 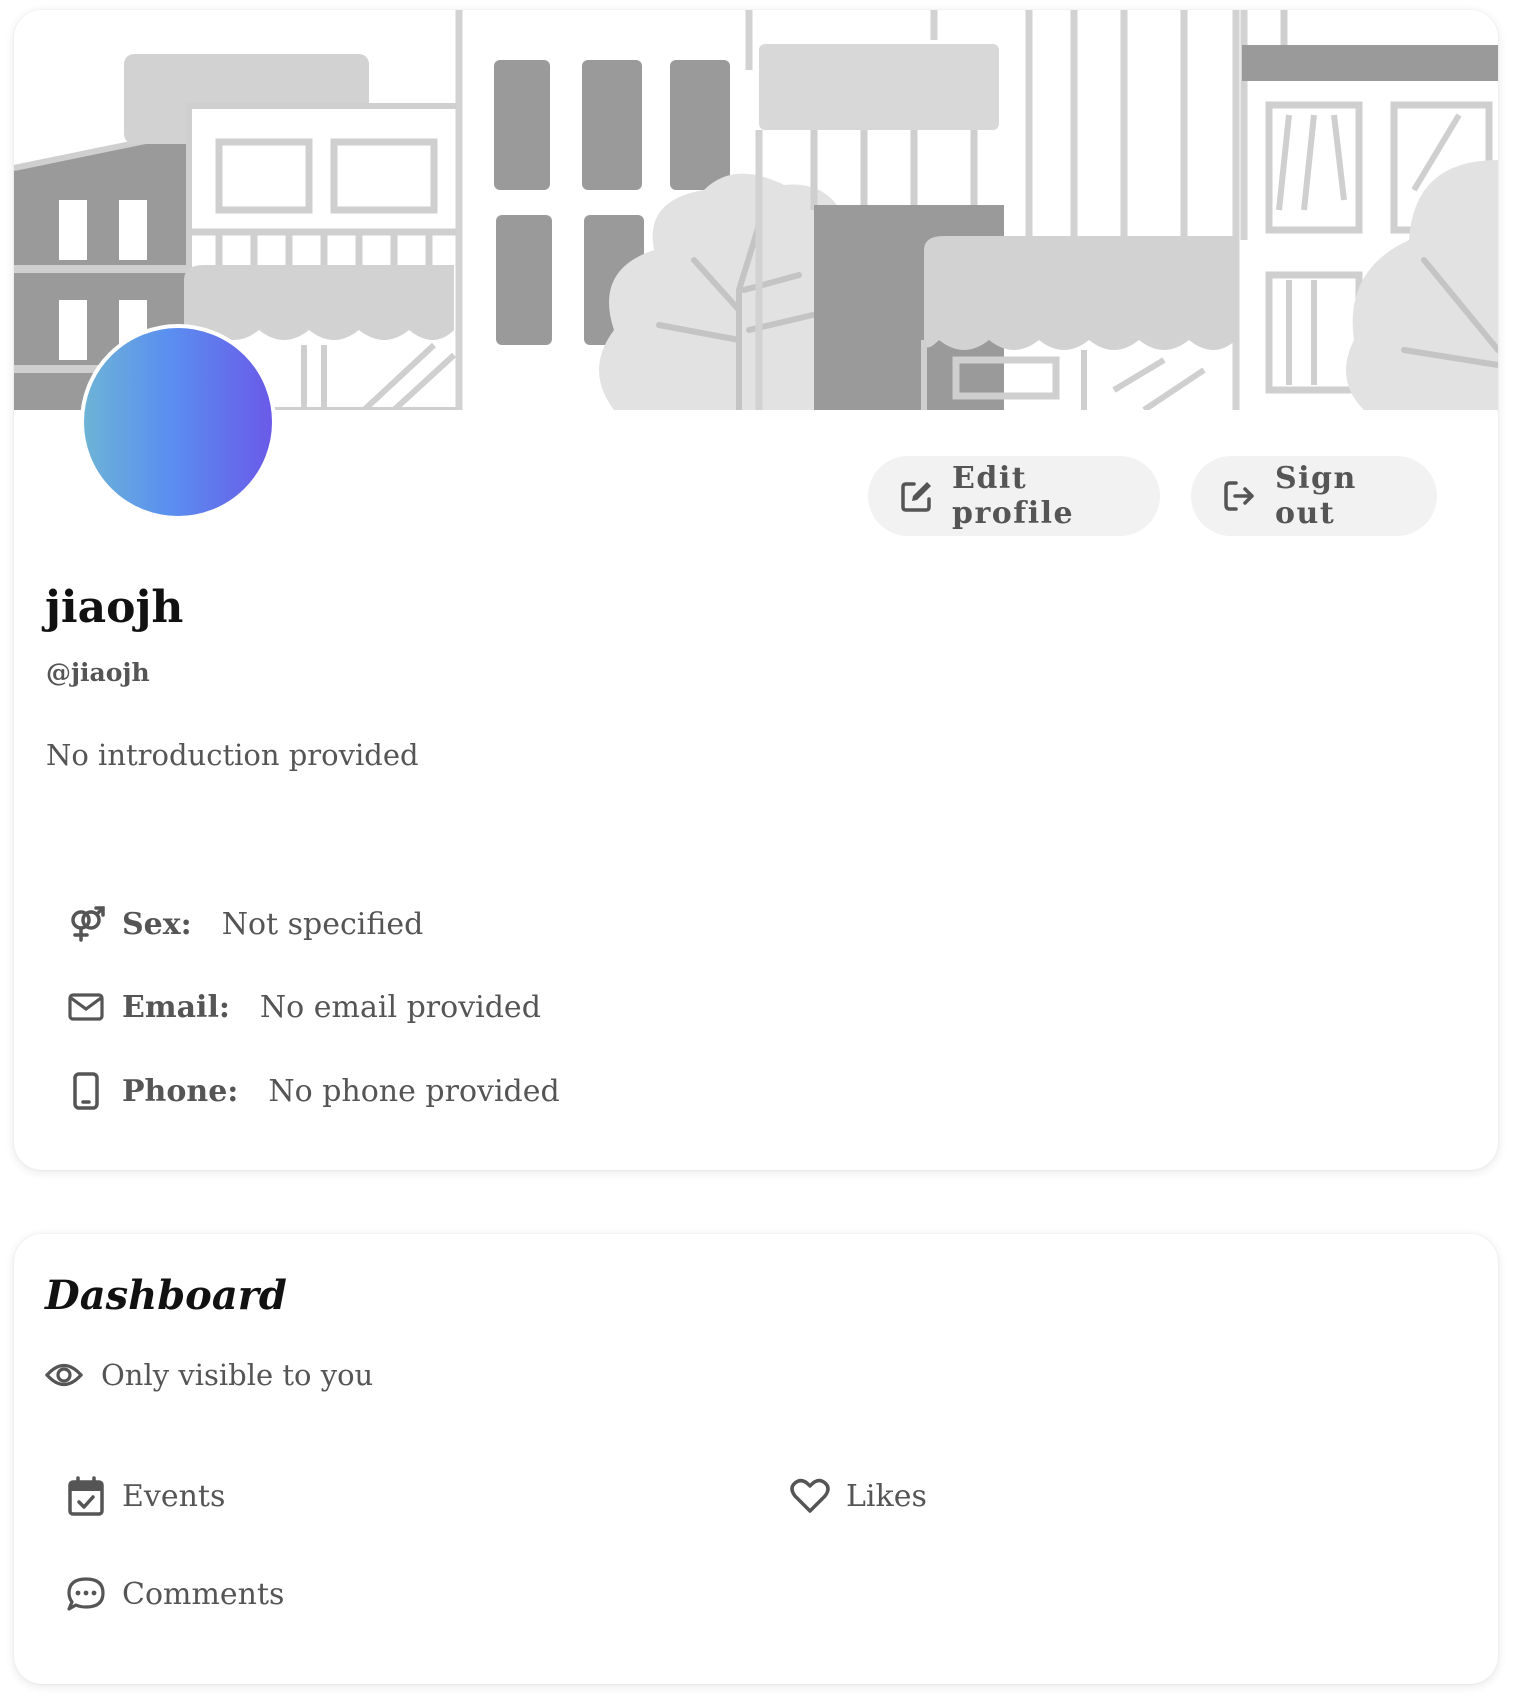 What do you see at coordinates (174, 1496) in the screenshot?
I see `events-label: Events` at bounding box center [174, 1496].